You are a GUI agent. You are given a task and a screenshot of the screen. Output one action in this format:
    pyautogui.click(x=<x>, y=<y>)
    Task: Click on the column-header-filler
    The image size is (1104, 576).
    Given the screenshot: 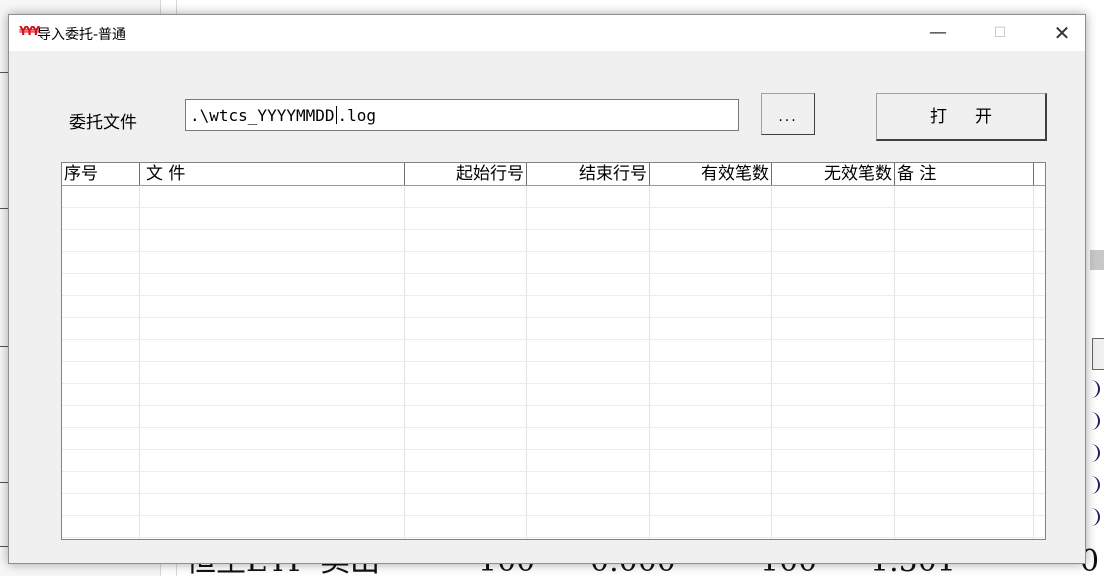 What is the action you would take?
    pyautogui.click(x=1039, y=174)
    